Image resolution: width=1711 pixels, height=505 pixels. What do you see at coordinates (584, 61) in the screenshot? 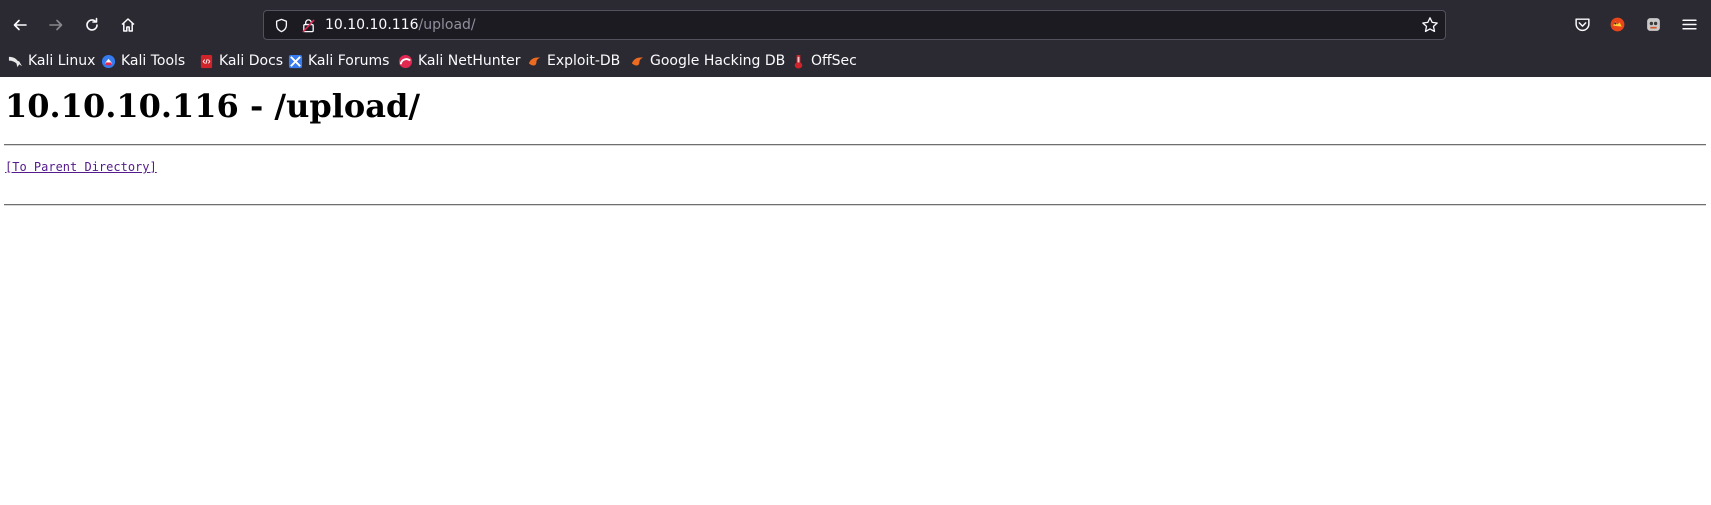
I see `bookmark-label: Exploit-DB` at bounding box center [584, 61].